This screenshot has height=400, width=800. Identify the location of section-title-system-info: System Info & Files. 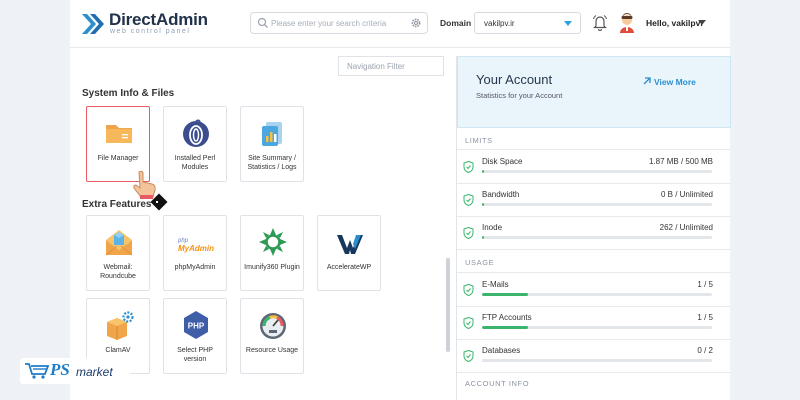
(128, 93).